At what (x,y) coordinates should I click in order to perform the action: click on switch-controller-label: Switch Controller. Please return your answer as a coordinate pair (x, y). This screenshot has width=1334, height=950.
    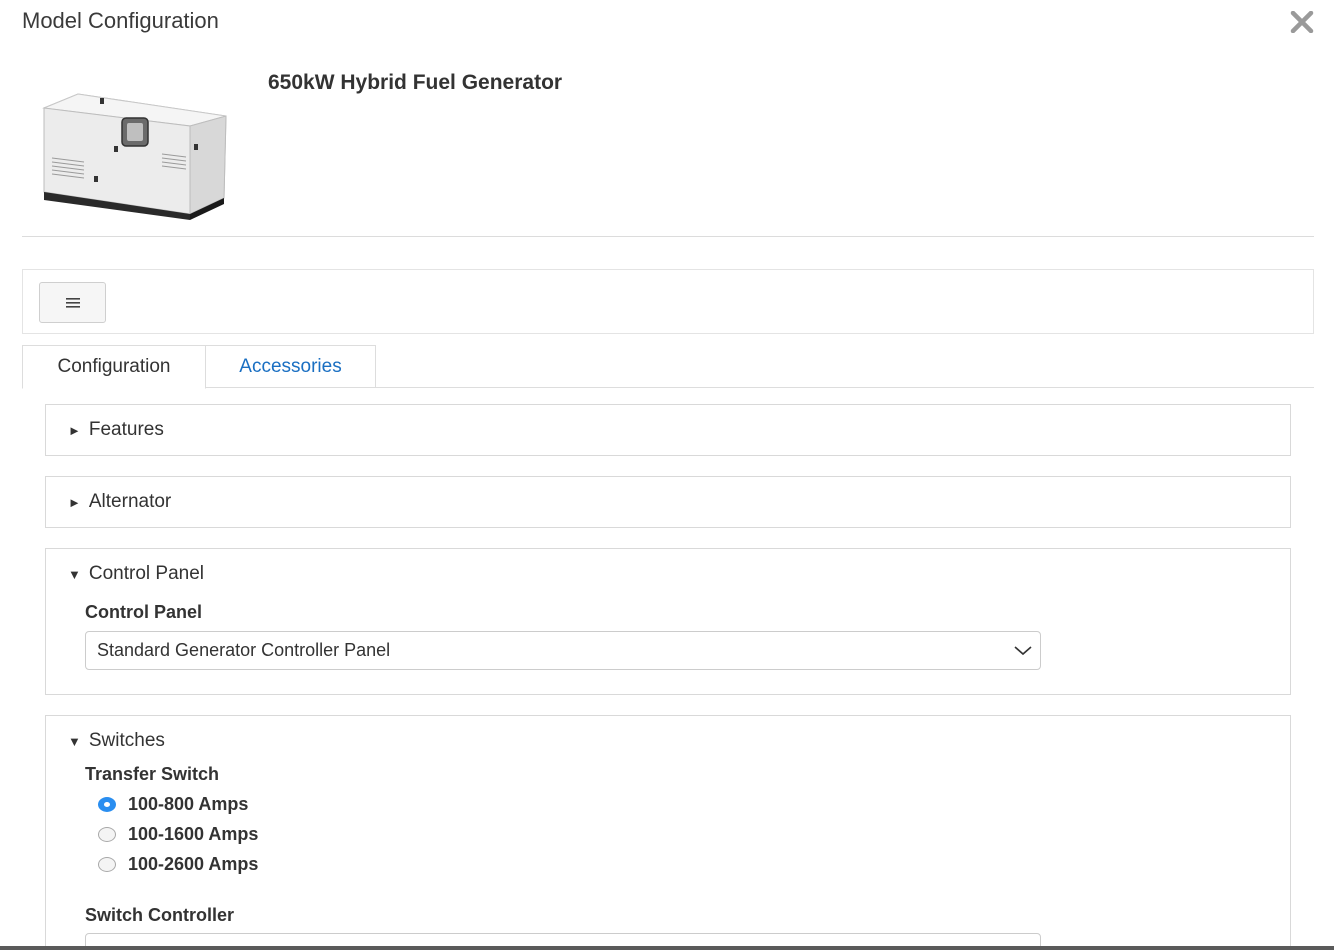
    Looking at the image, I should click on (160, 915).